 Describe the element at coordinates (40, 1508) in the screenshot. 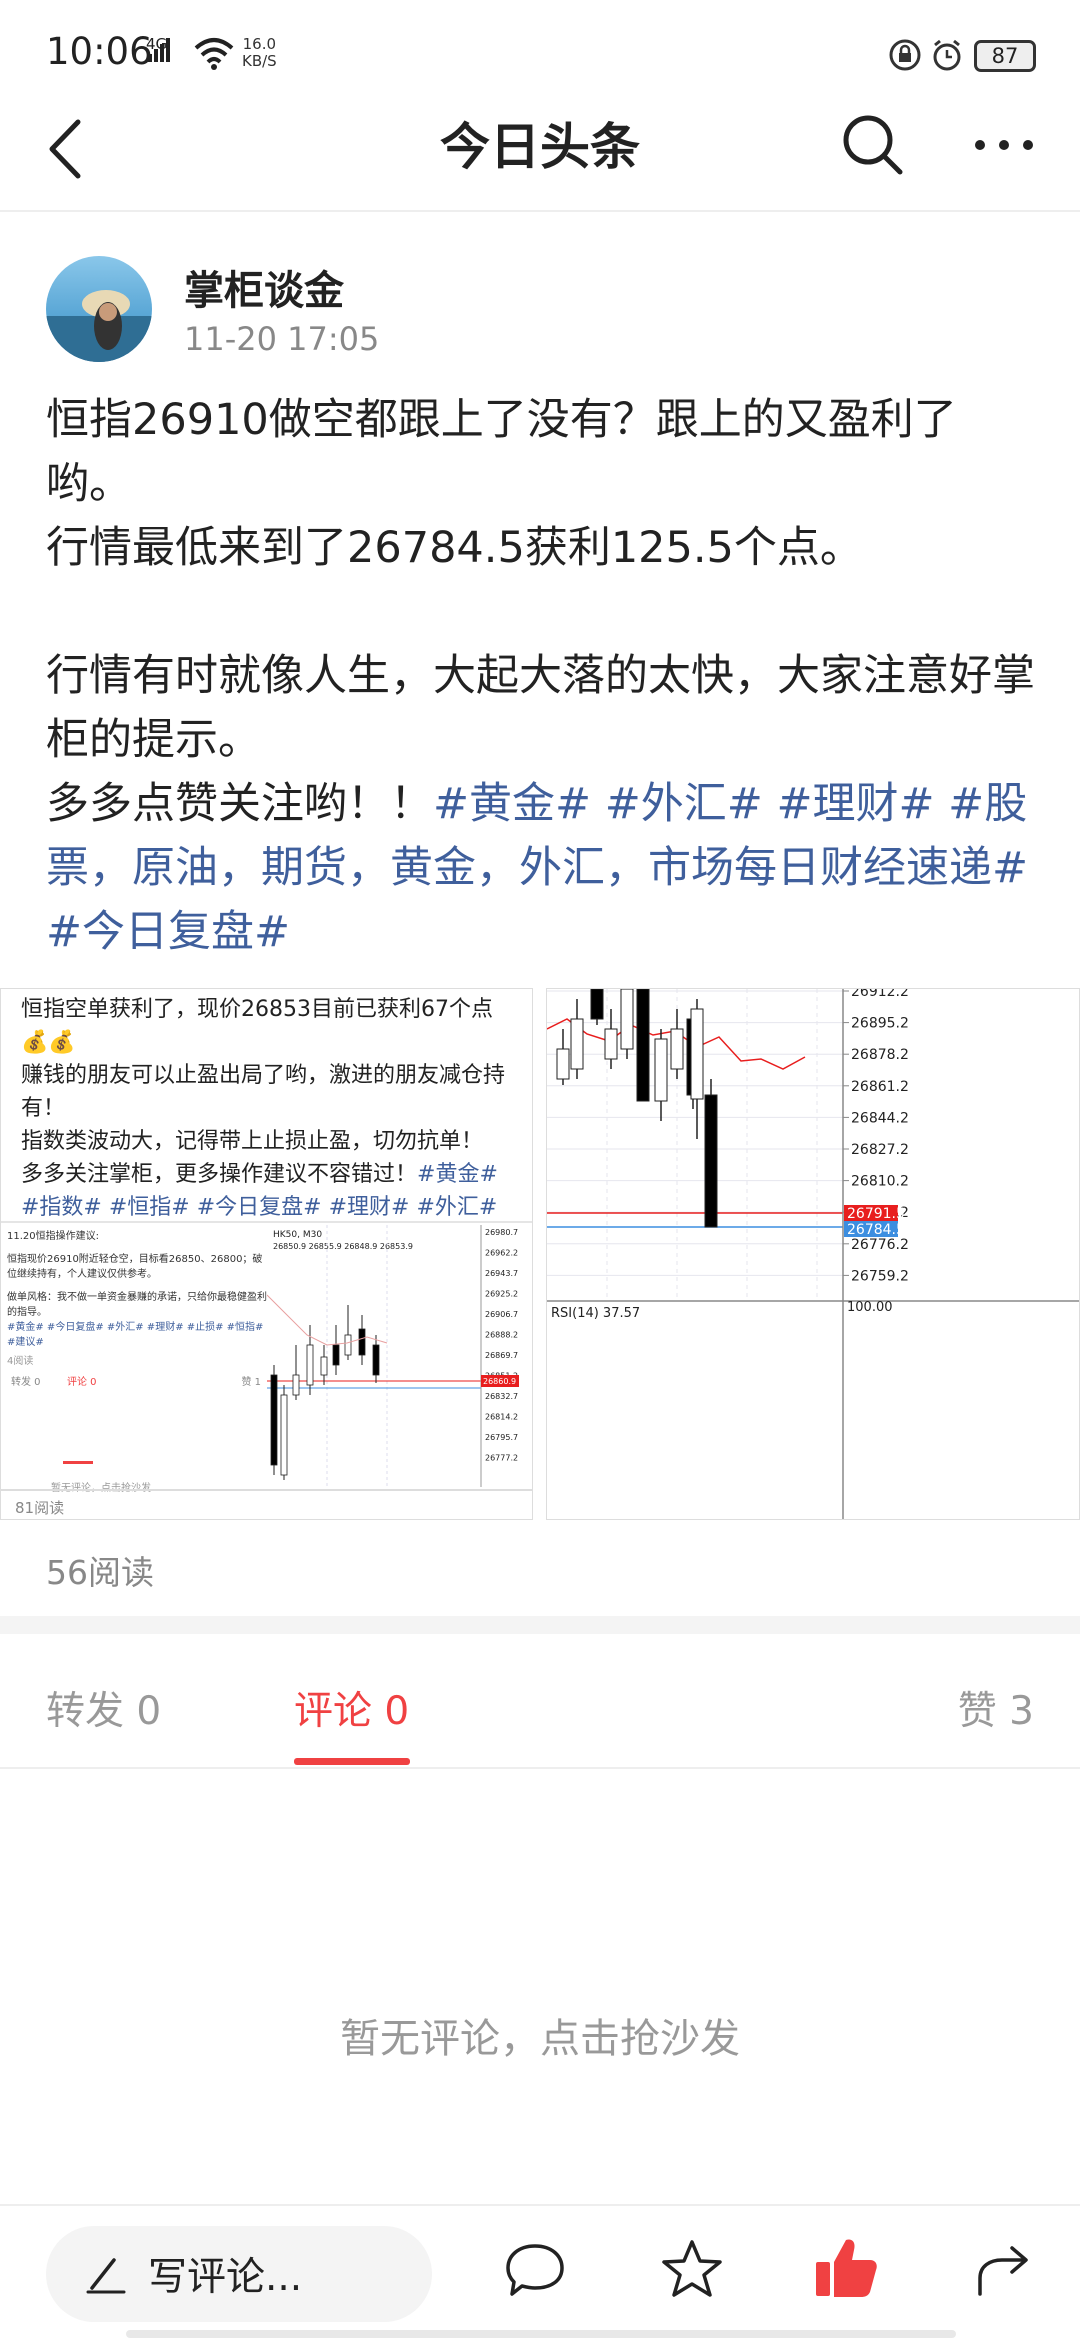

I see `nested-reads: 81阅读` at that location.